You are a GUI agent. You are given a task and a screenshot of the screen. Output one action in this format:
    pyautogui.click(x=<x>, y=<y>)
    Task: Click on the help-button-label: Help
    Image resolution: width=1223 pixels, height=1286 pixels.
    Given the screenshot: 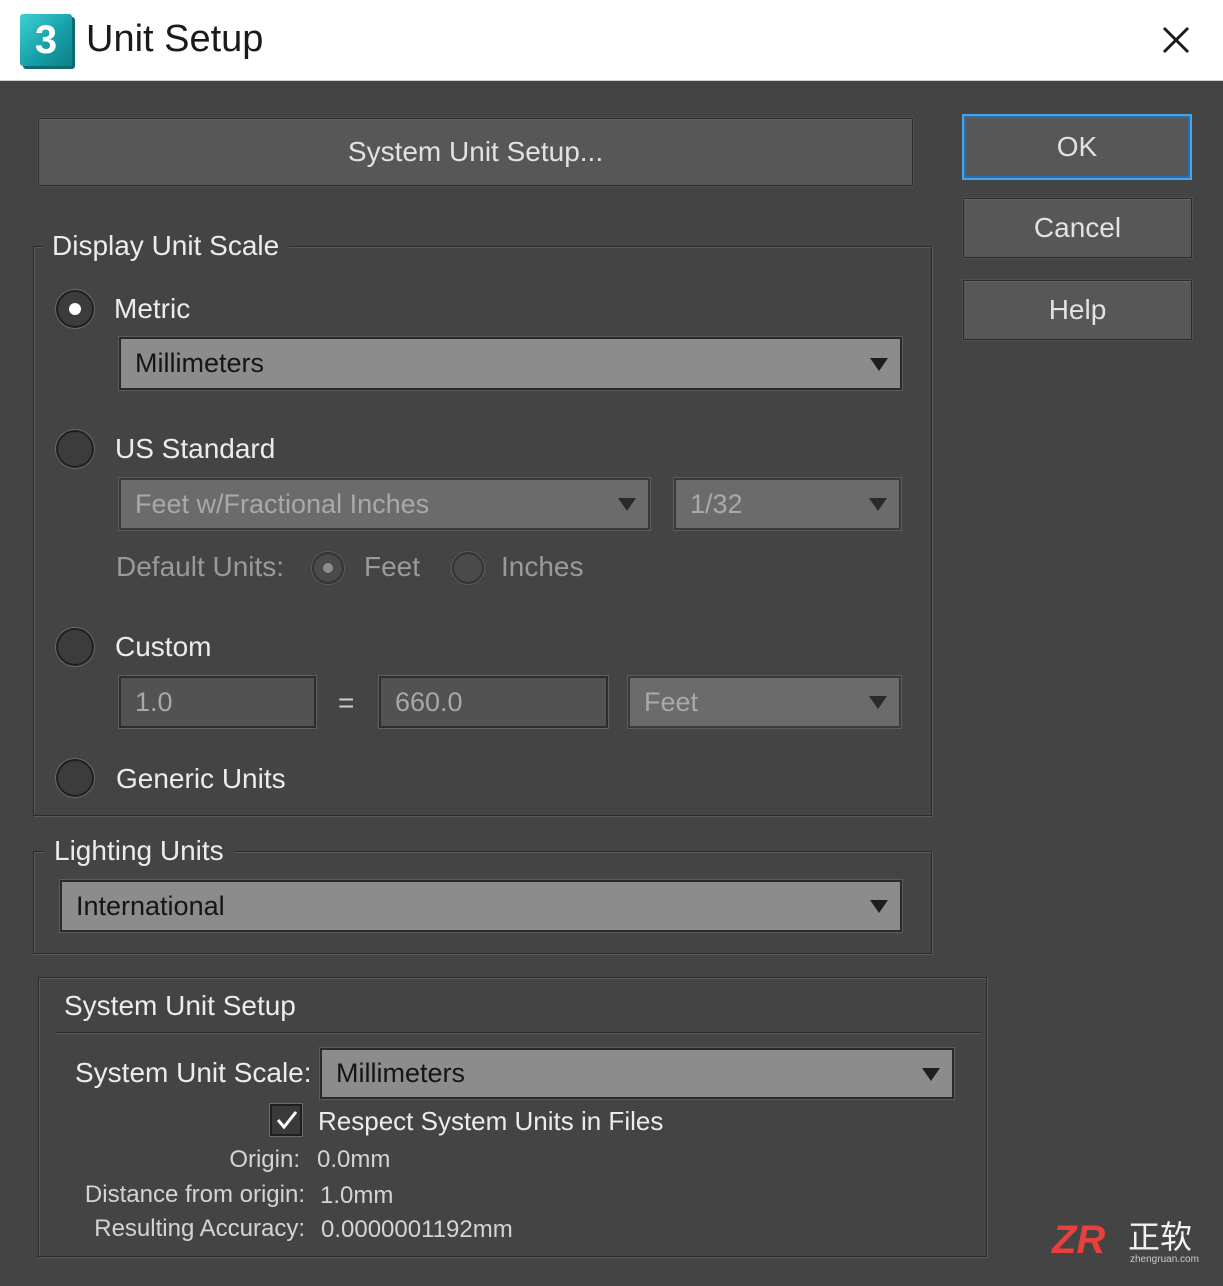 What is the action you would take?
    pyautogui.click(x=1077, y=309)
    